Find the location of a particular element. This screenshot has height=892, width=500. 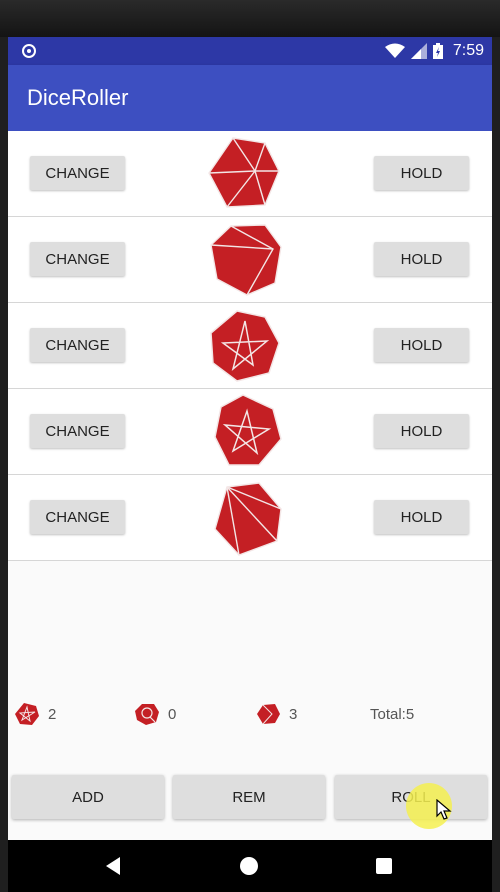

hold-button-2: HOLD is located at coordinates (421, 259).